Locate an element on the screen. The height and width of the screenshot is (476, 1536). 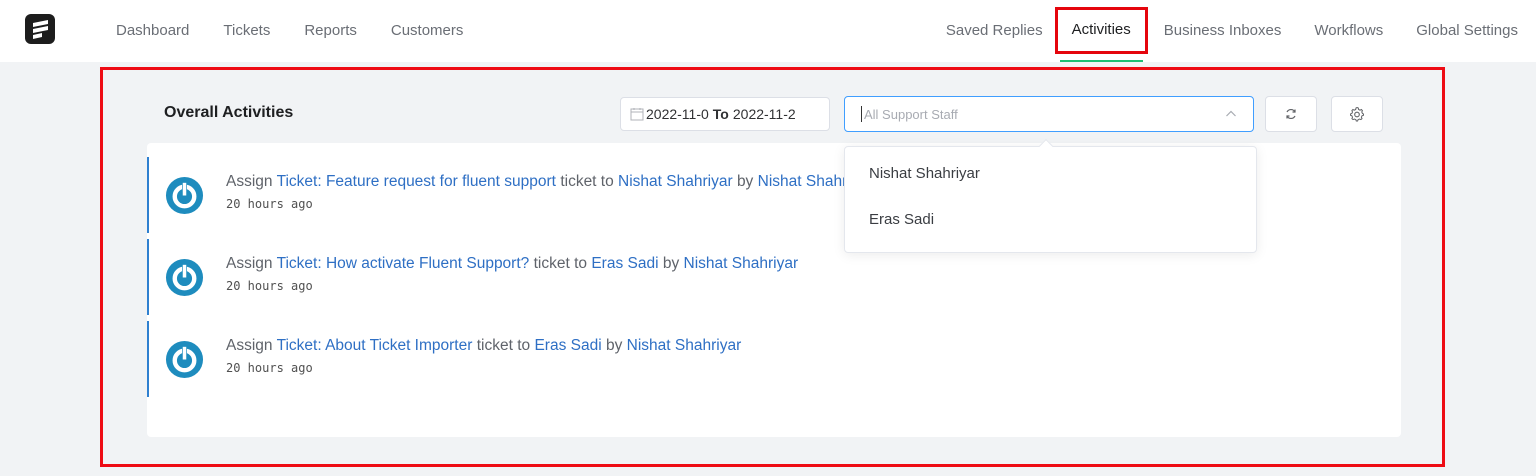
text-cursor is located at coordinates (861, 114).